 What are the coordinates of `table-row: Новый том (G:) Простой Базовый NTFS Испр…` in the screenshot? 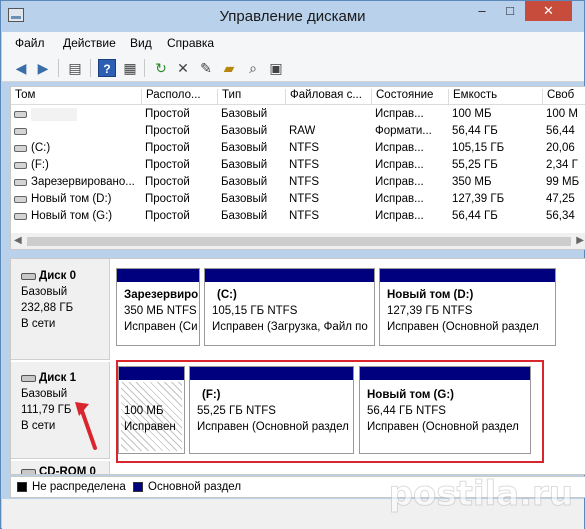 It's located at (298, 216).